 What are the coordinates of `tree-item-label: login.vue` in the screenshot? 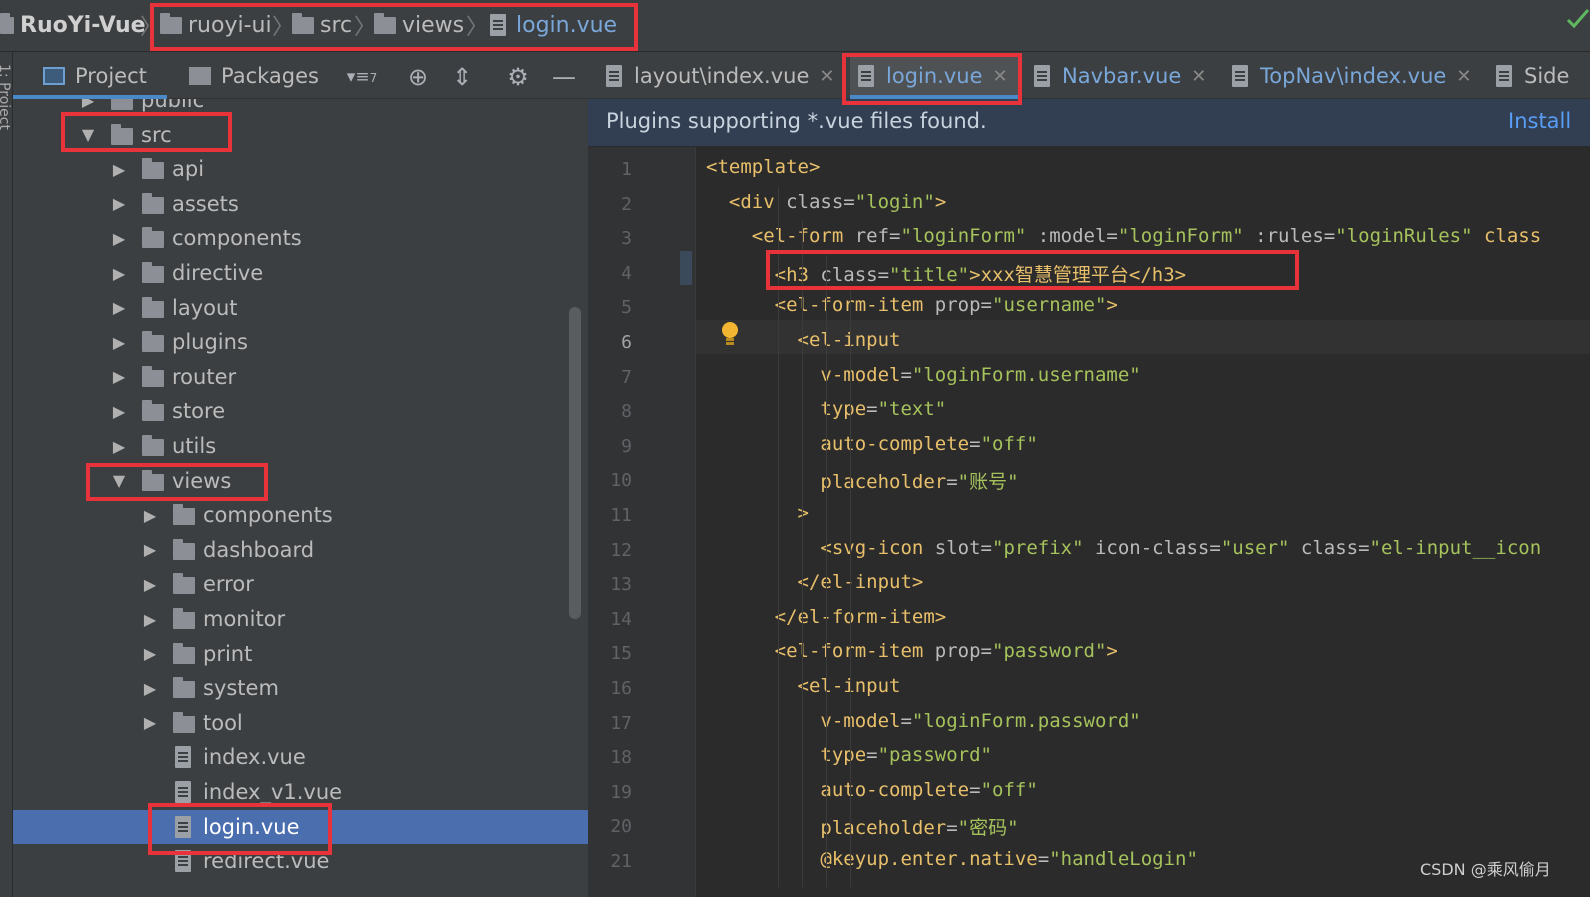 It's located at (251, 826).